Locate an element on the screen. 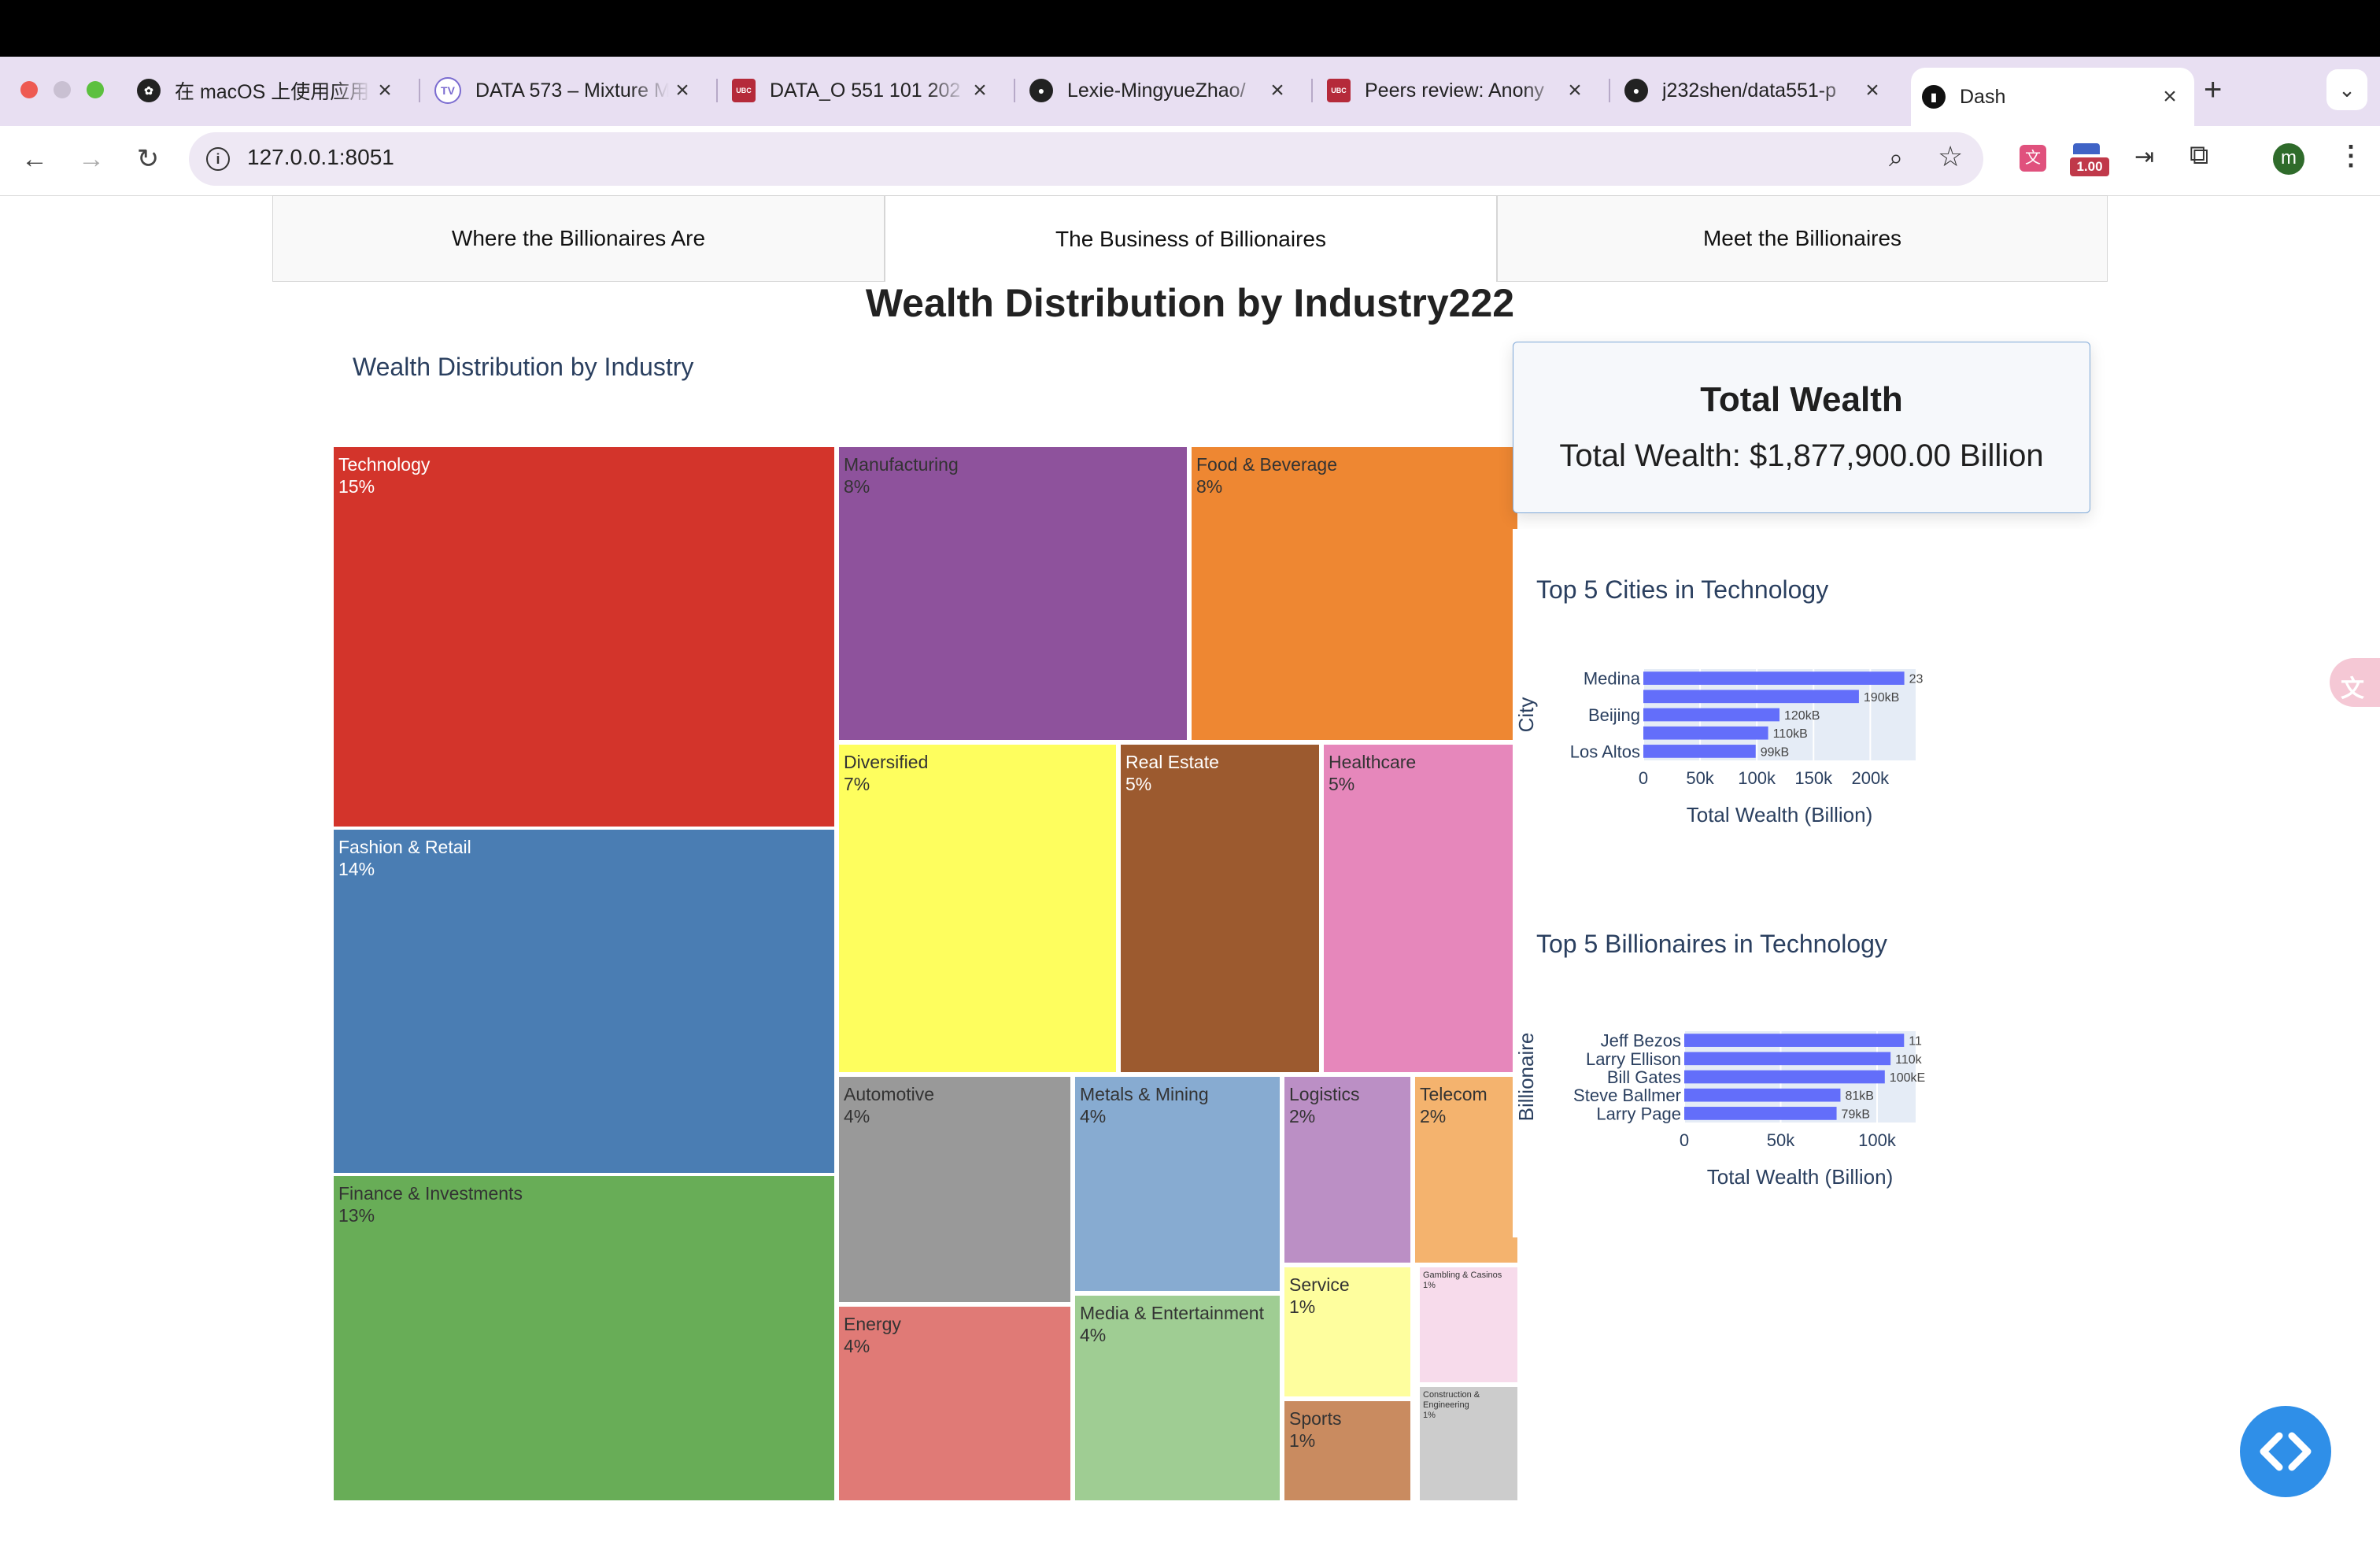  site-info-icon: i is located at coordinates (218, 159).